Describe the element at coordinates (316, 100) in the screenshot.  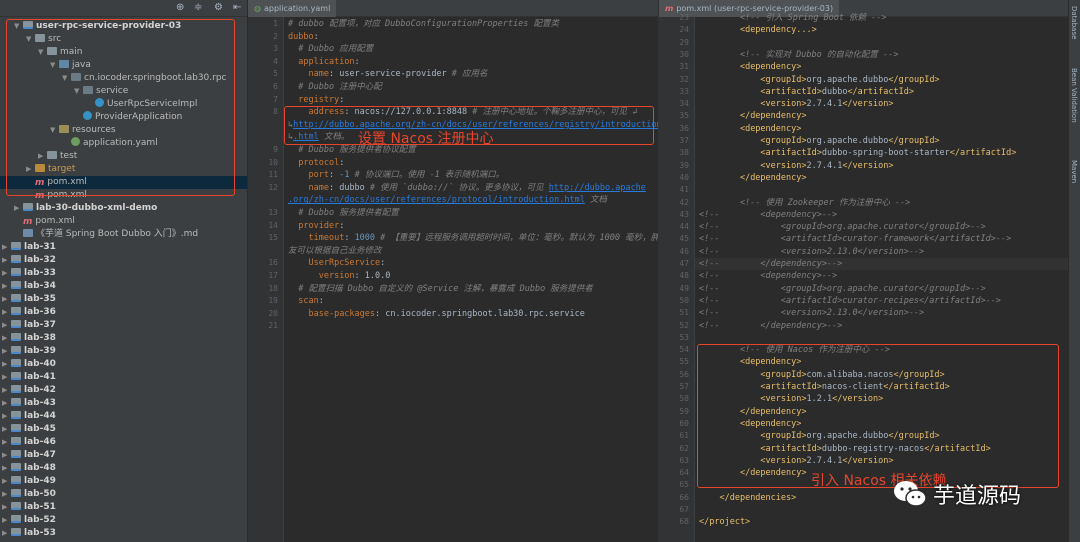
I see `code-line: registry:` at that location.